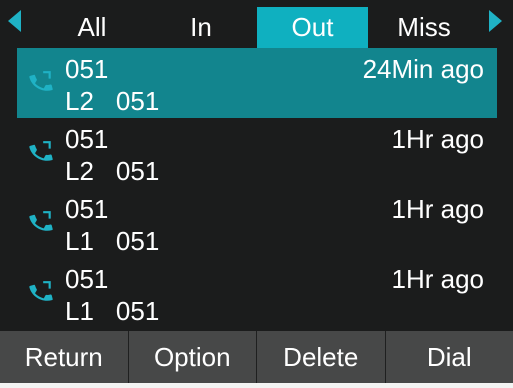  What do you see at coordinates (256, 385) in the screenshot?
I see `screen-bottom-edge` at bounding box center [256, 385].